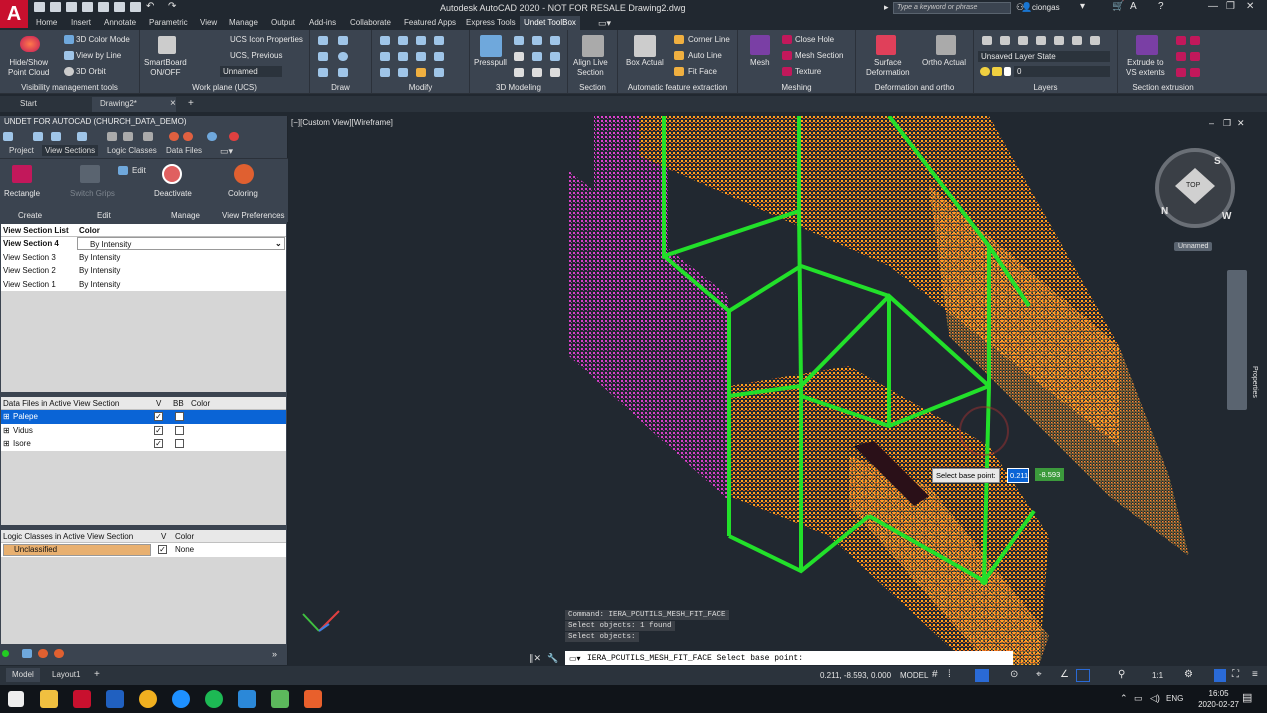 This screenshot has width=1267, height=713. What do you see at coordinates (1211, 123) in the screenshot?
I see `viewport-minimize-button: –` at bounding box center [1211, 123].